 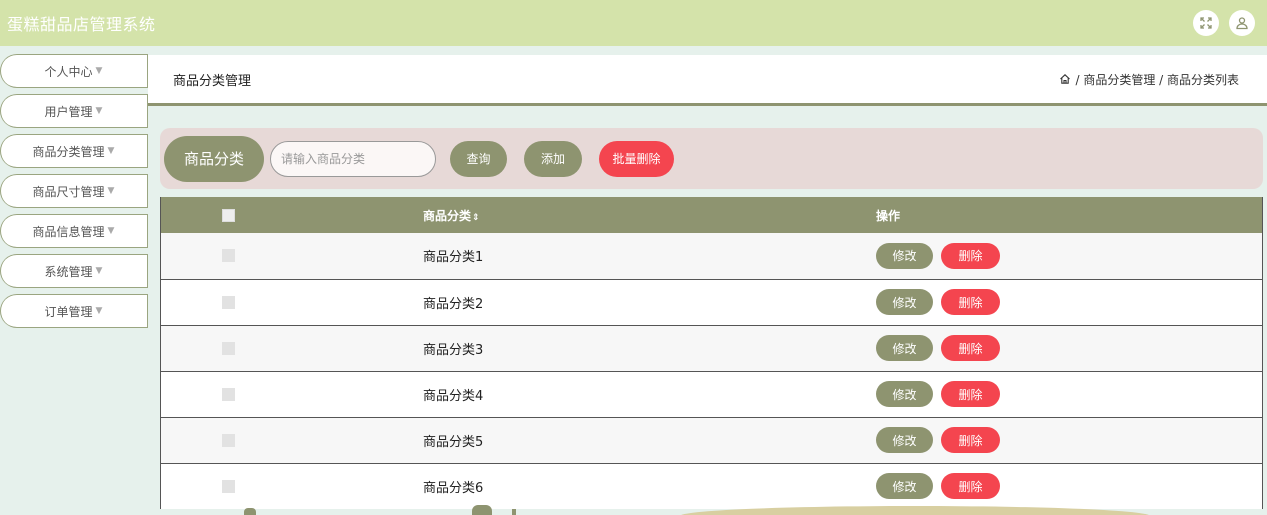 What do you see at coordinates (711, 486) in the screenshot?
I see `table-row: 商品分类6 修改 删除` at bounding box center [711, 486].